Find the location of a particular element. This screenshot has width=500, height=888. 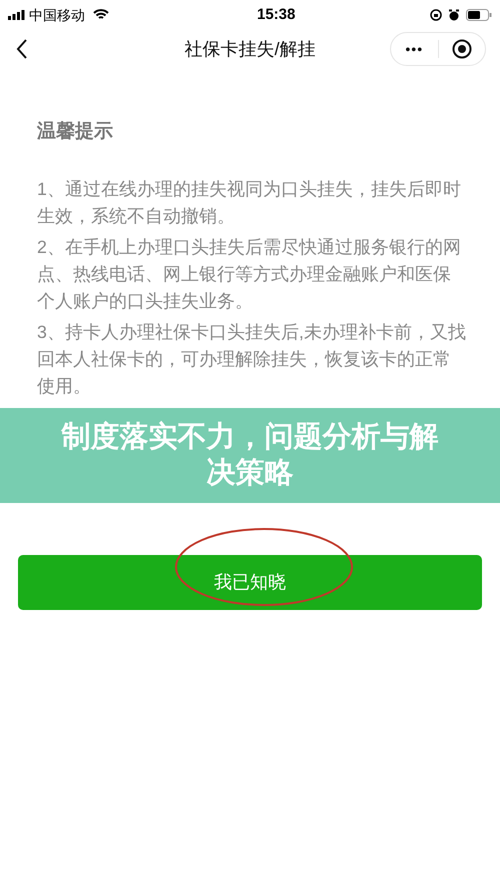

battery-icon is located at coordinates (479, 15).